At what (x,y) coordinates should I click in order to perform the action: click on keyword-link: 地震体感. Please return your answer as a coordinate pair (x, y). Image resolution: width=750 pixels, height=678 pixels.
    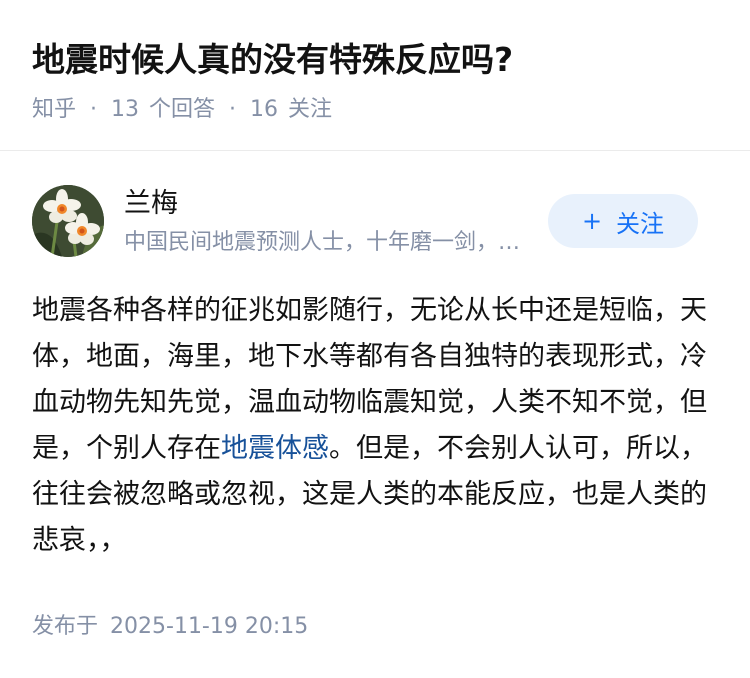
    Looking at the image, I should click on (275, 448).